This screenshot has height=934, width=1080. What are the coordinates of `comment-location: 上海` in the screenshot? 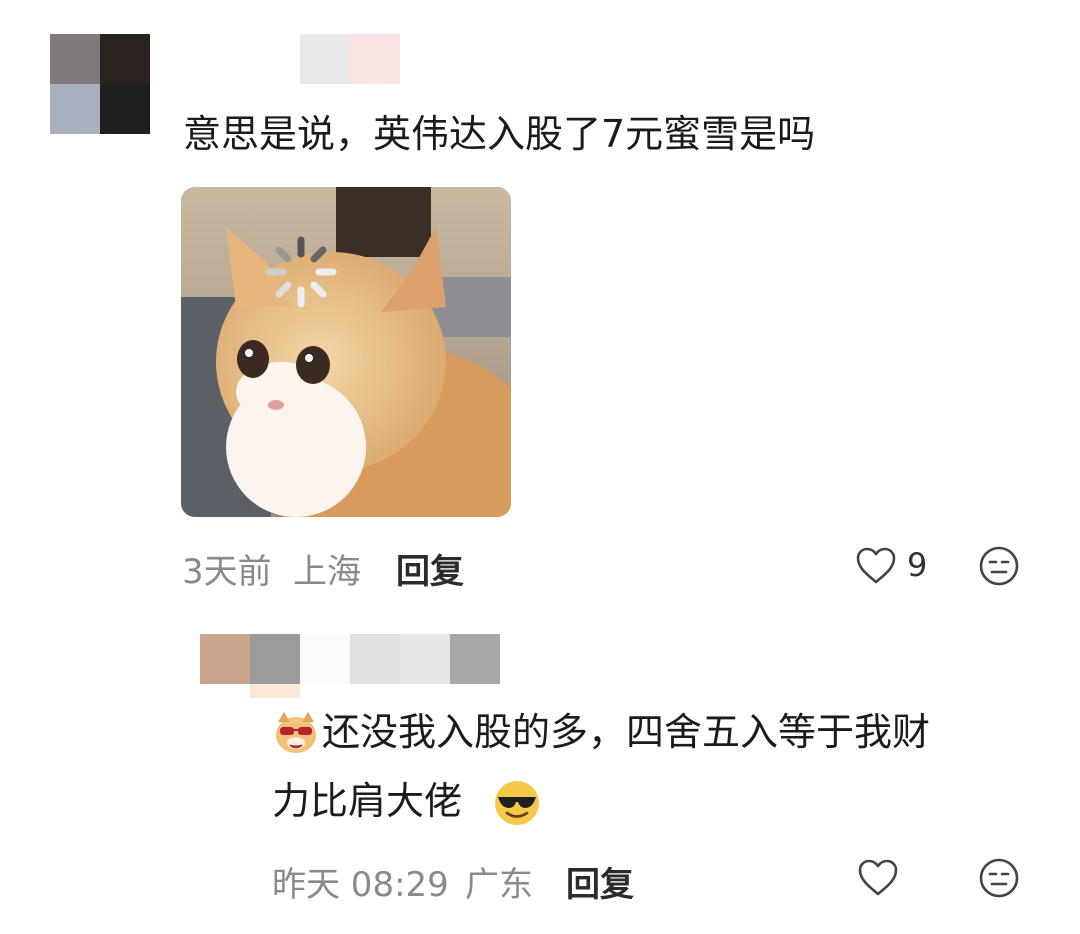 It's located at (327, 572).